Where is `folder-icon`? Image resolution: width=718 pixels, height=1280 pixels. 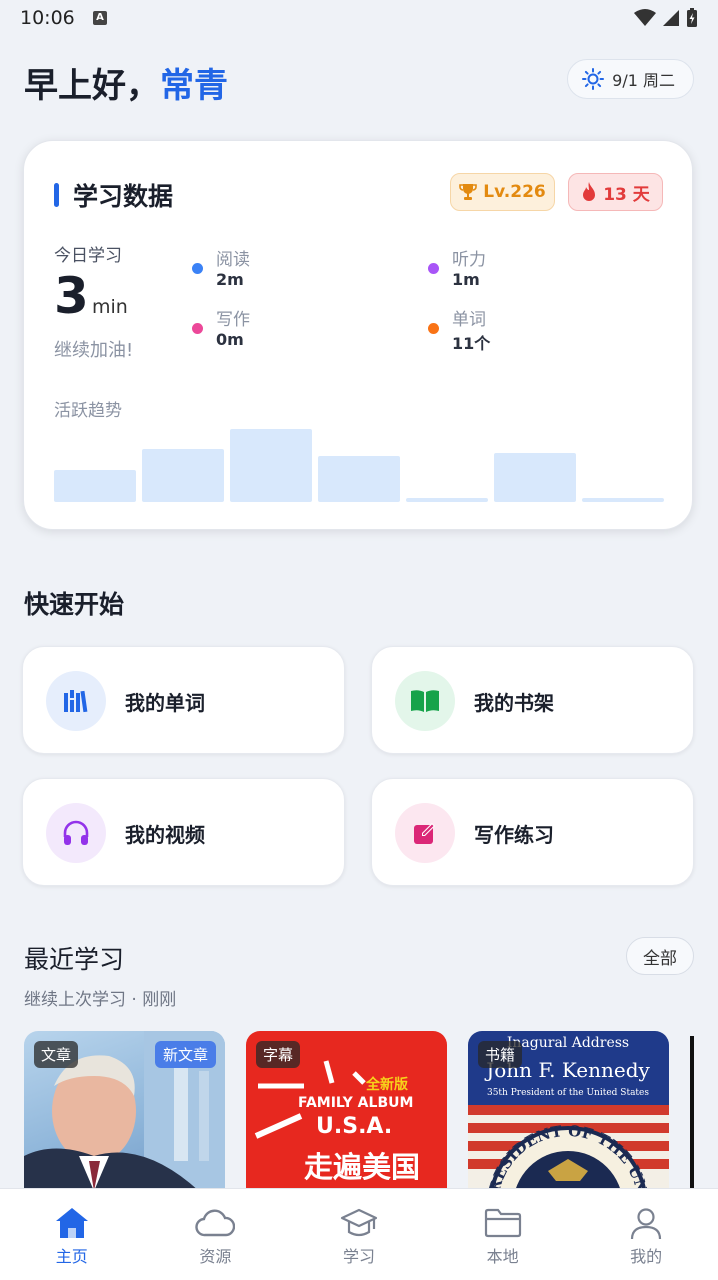 folder-icon is located at coordinates (503, 1223).